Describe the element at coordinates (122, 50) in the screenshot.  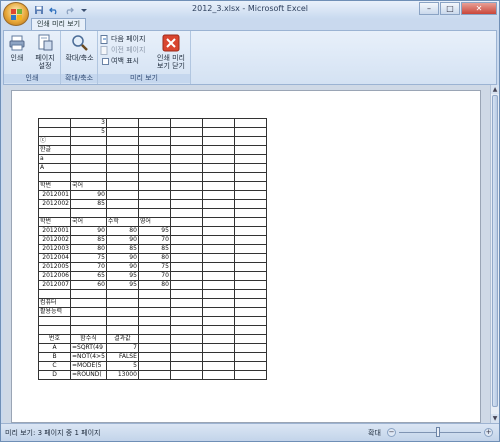
I see `prev-page-button: 이전 페이지` at that location.